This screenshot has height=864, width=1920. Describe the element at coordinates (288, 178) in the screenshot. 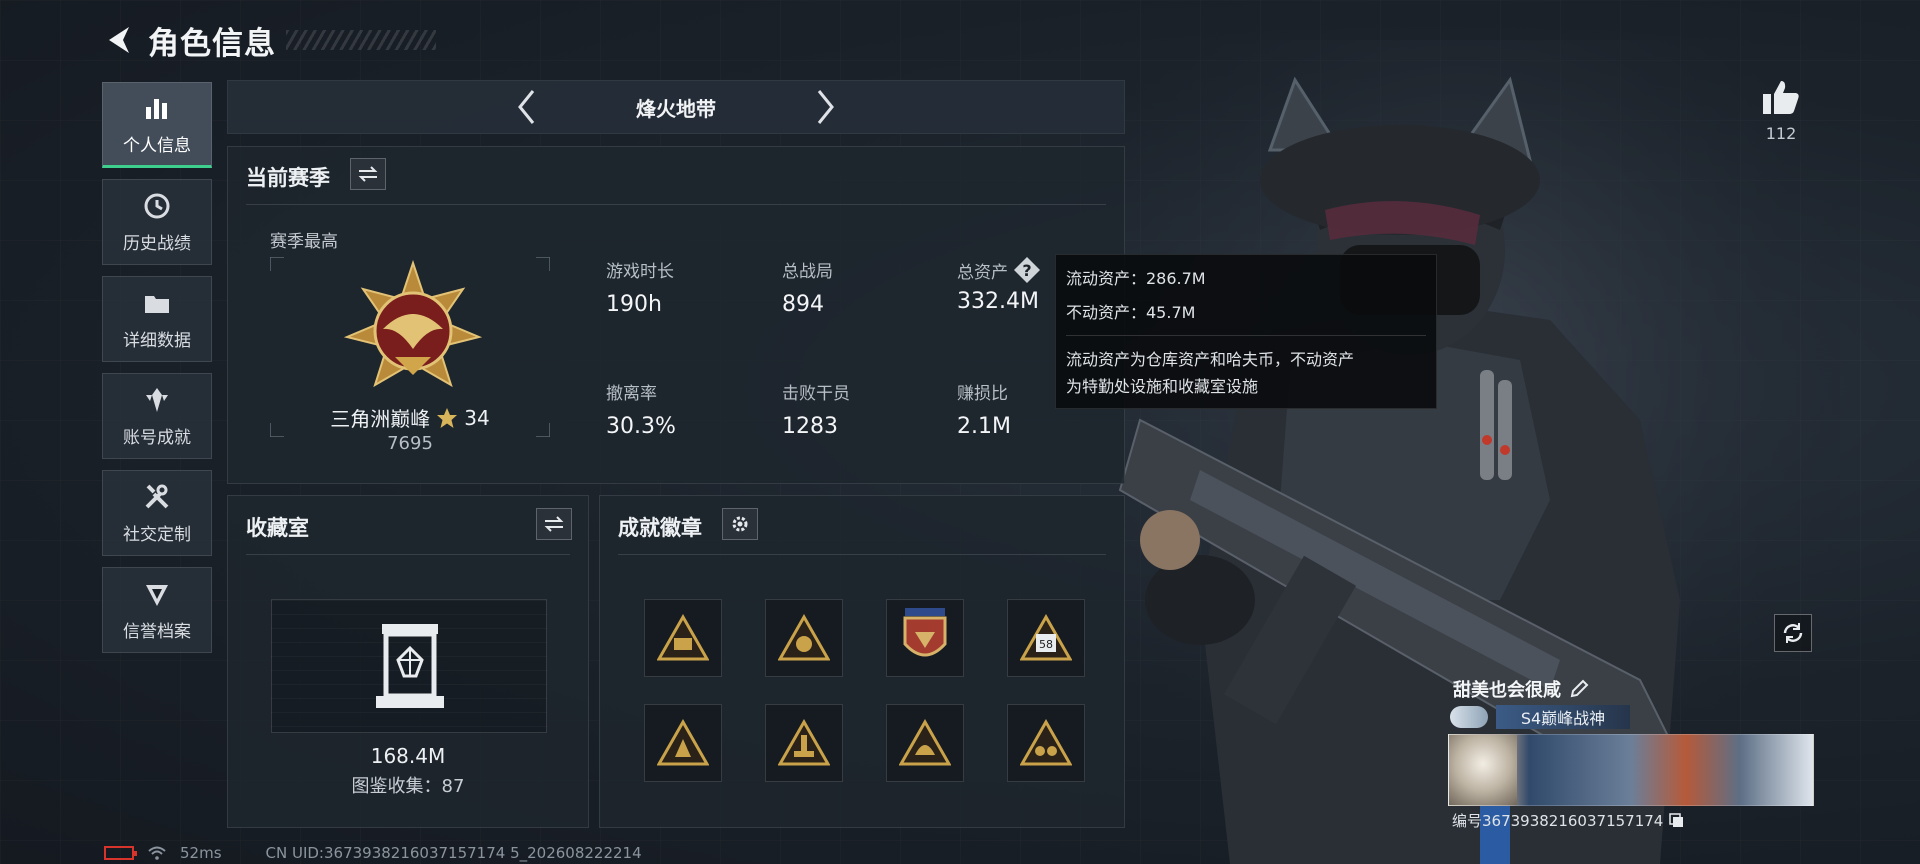

I see `season-title: 当前赛季` at that location.